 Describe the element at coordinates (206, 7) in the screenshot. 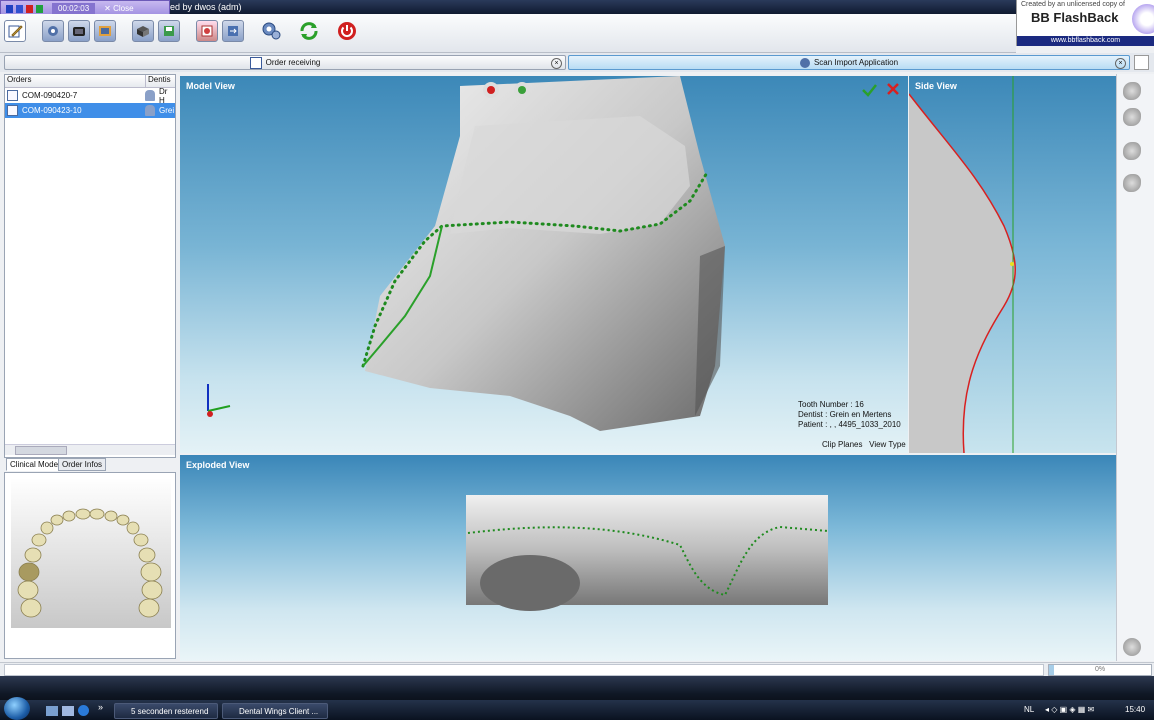

I see `window-title: ed by dwos (adm)` at that location.